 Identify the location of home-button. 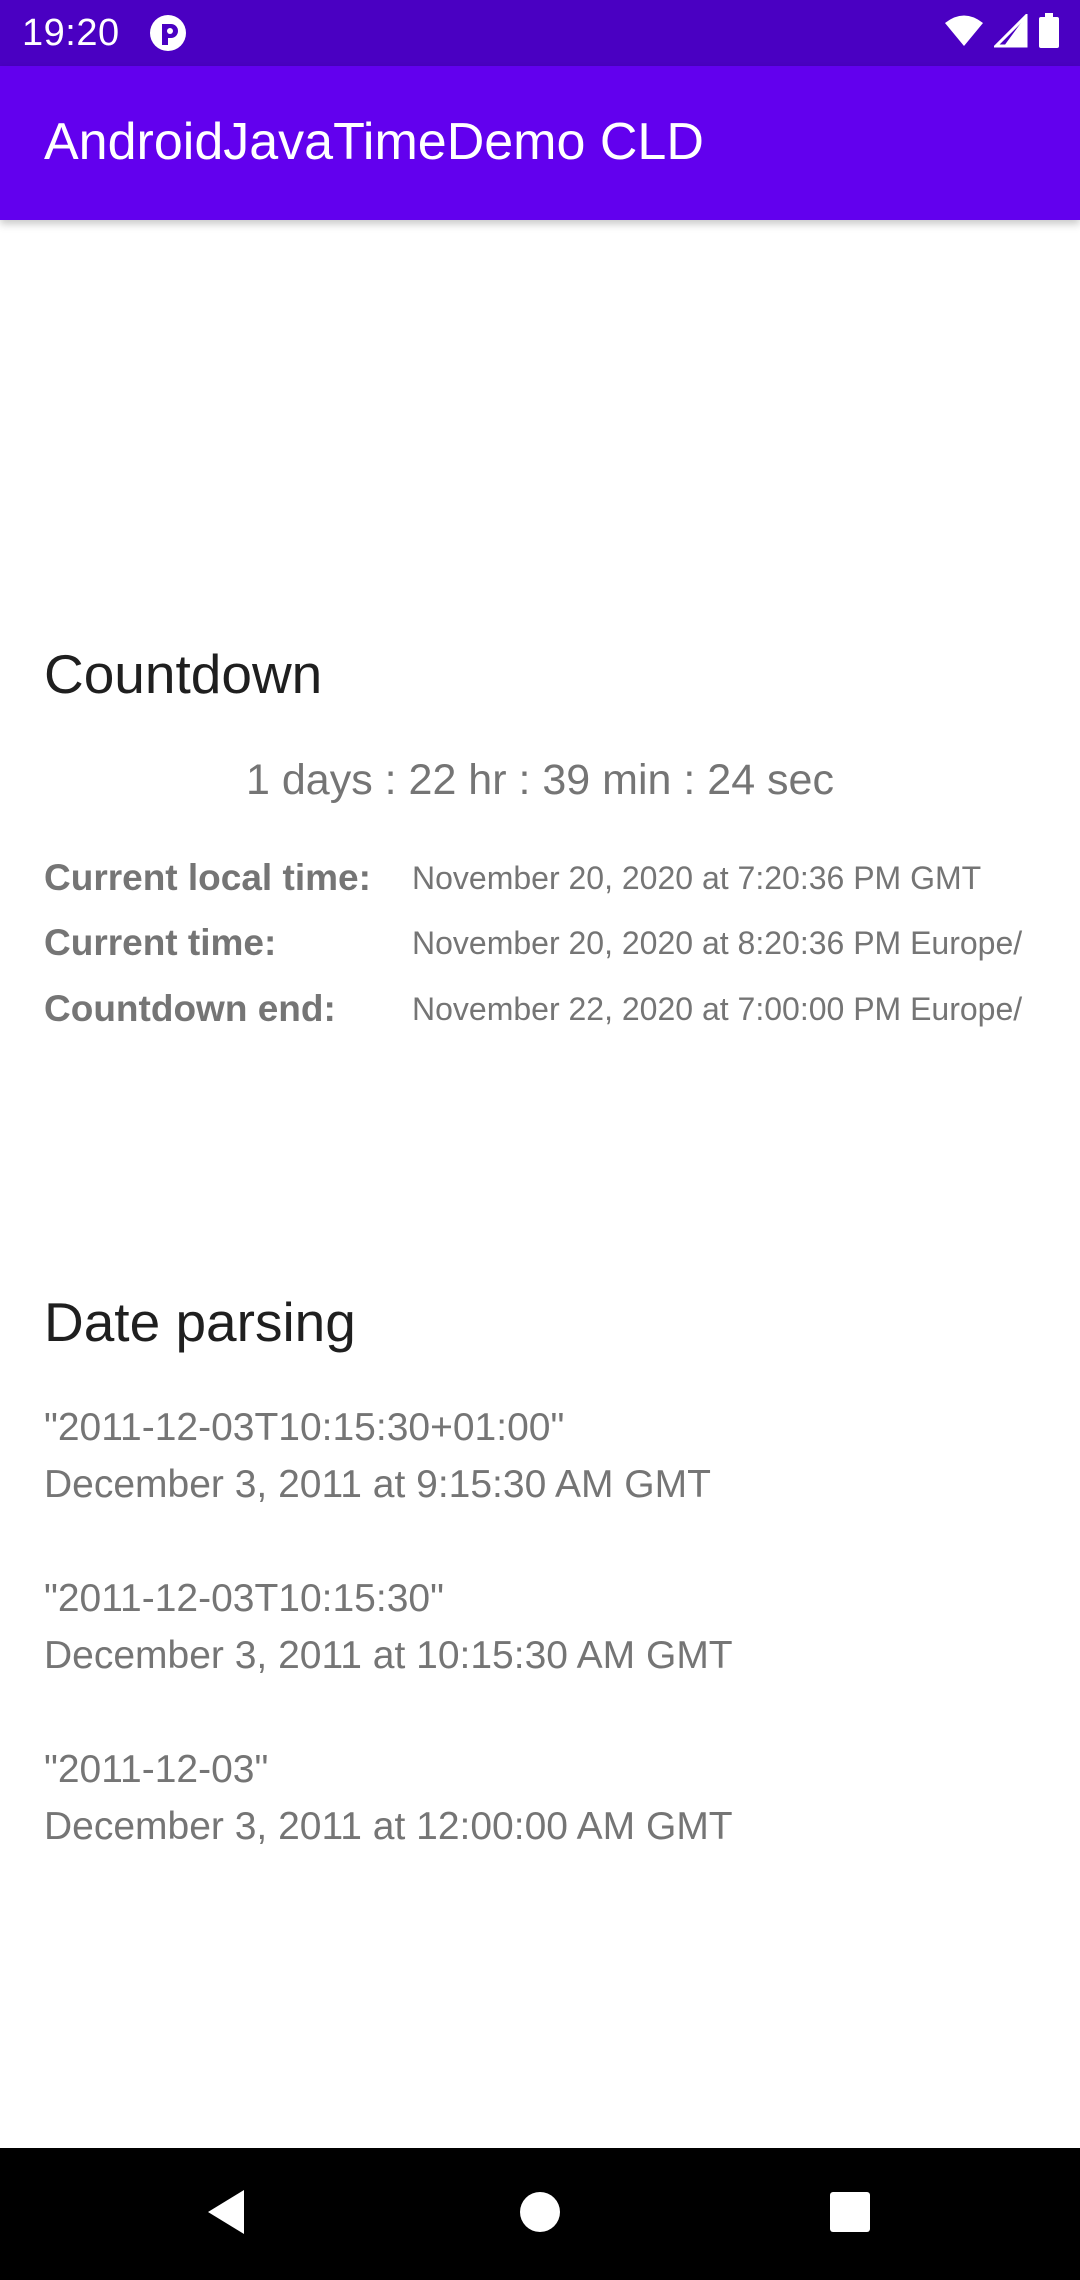
(540, 2214).